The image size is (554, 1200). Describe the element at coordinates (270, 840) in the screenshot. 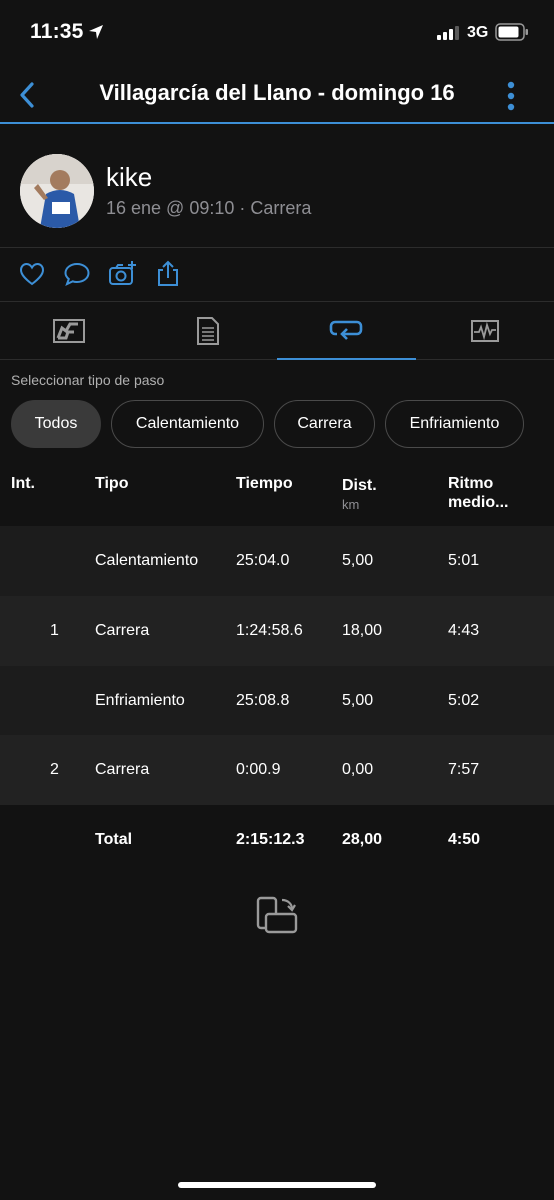

I see `total-tiempo: 2:15:12.3` at that location.